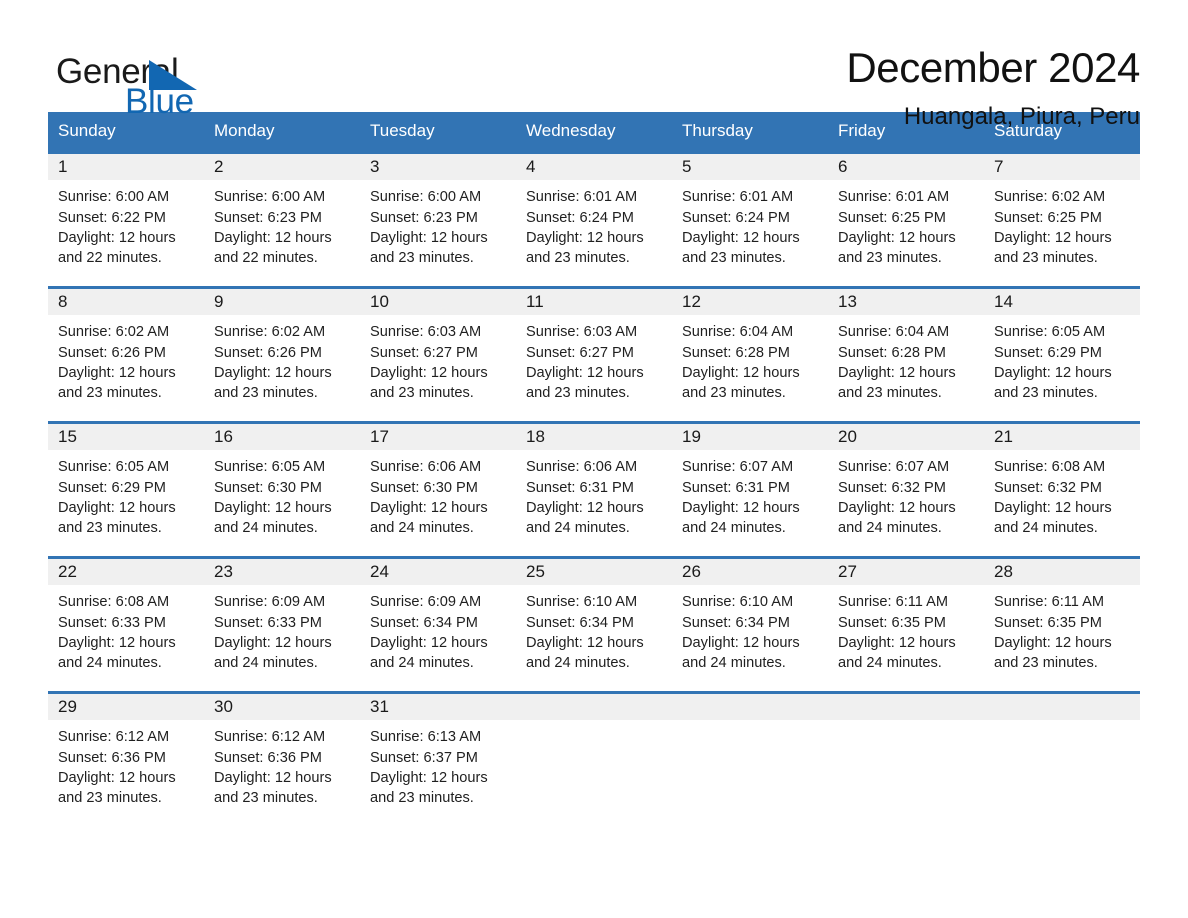 The width and height of the screenshot is (1188, 918). What do you see at coordinates (1062, 302) in the screenshot?
I see `day-number: 14` at bounding box center [1062, 302].